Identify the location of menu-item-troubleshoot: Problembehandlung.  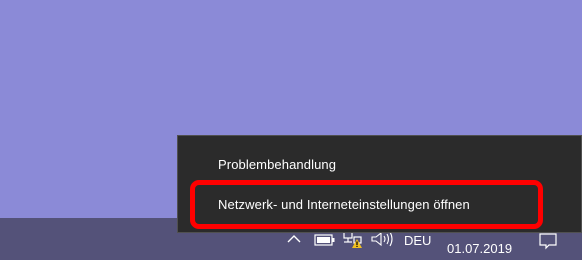
(277, 164).